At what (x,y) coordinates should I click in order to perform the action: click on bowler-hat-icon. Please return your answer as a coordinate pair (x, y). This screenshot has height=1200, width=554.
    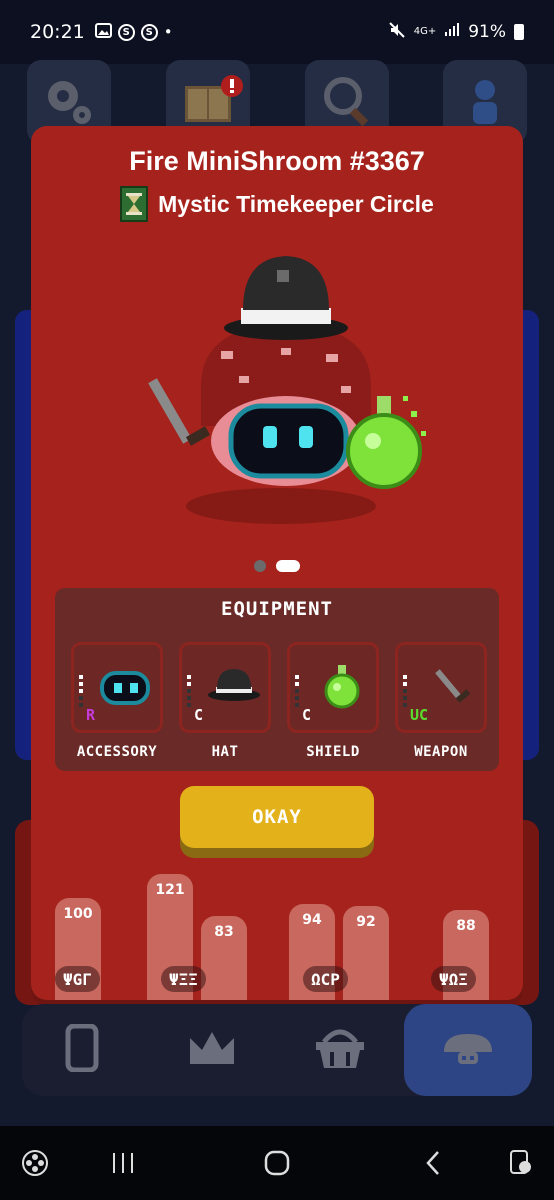
    Looking at the image, I should click on (234, 687).